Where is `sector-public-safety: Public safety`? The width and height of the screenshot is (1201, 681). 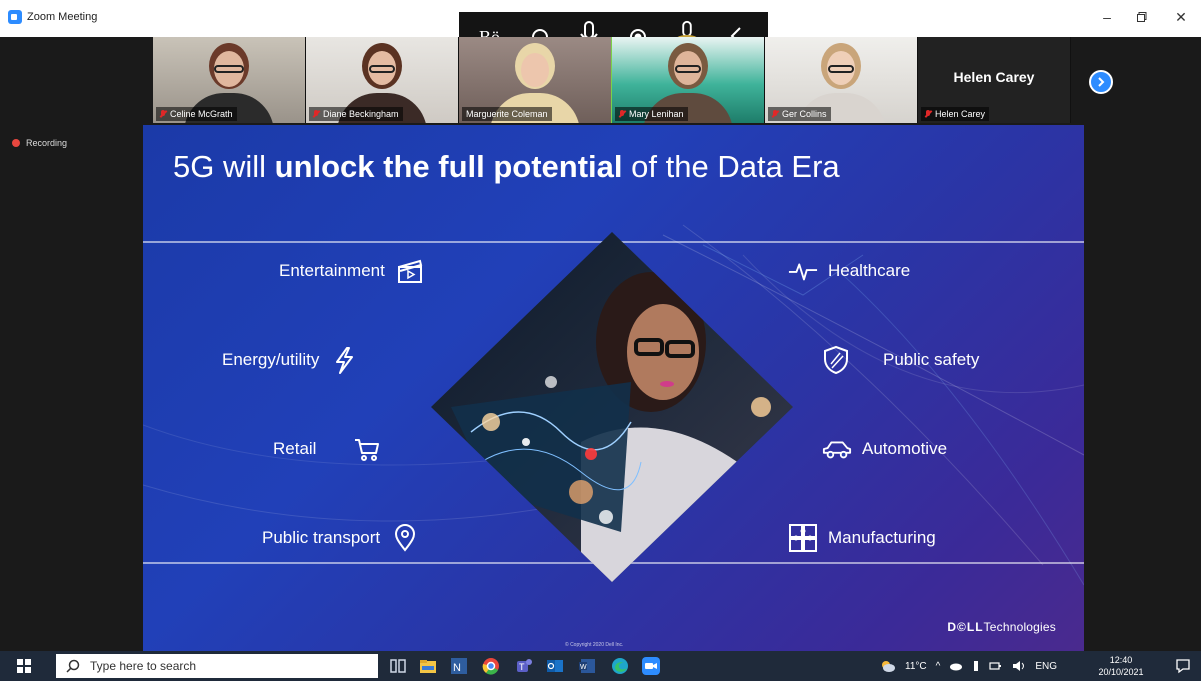
sector-public-safety: Public safety is located at coordinates (900, 360).